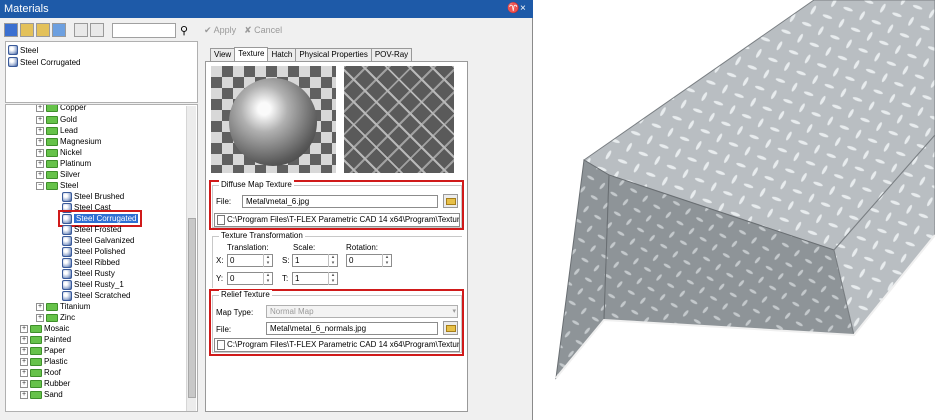 This screenshot has height=420, width=935. Describe the element at coordinates (41, 394) in the screenshot. I see `tree-item: + Sand` at that location.